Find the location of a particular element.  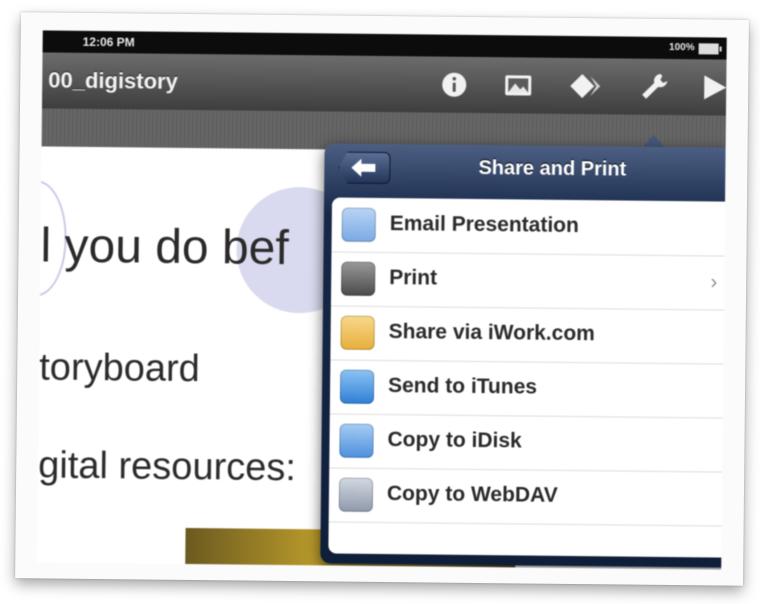

menu-item-label: Copy to iDisk is located at coordinates (454, 440).